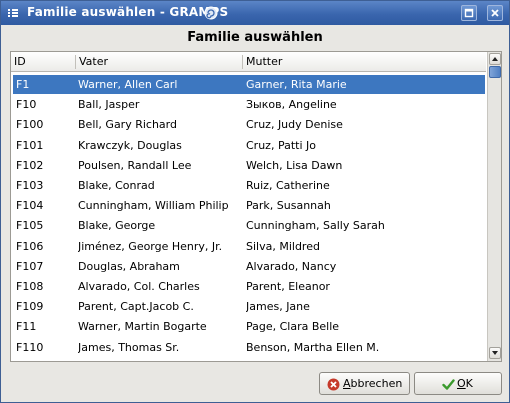 The width and height of the screenshot is (510, 403). Describe the element at coordinates (30, 307) in the screenshot. I see `cell-id: F109` at that location.